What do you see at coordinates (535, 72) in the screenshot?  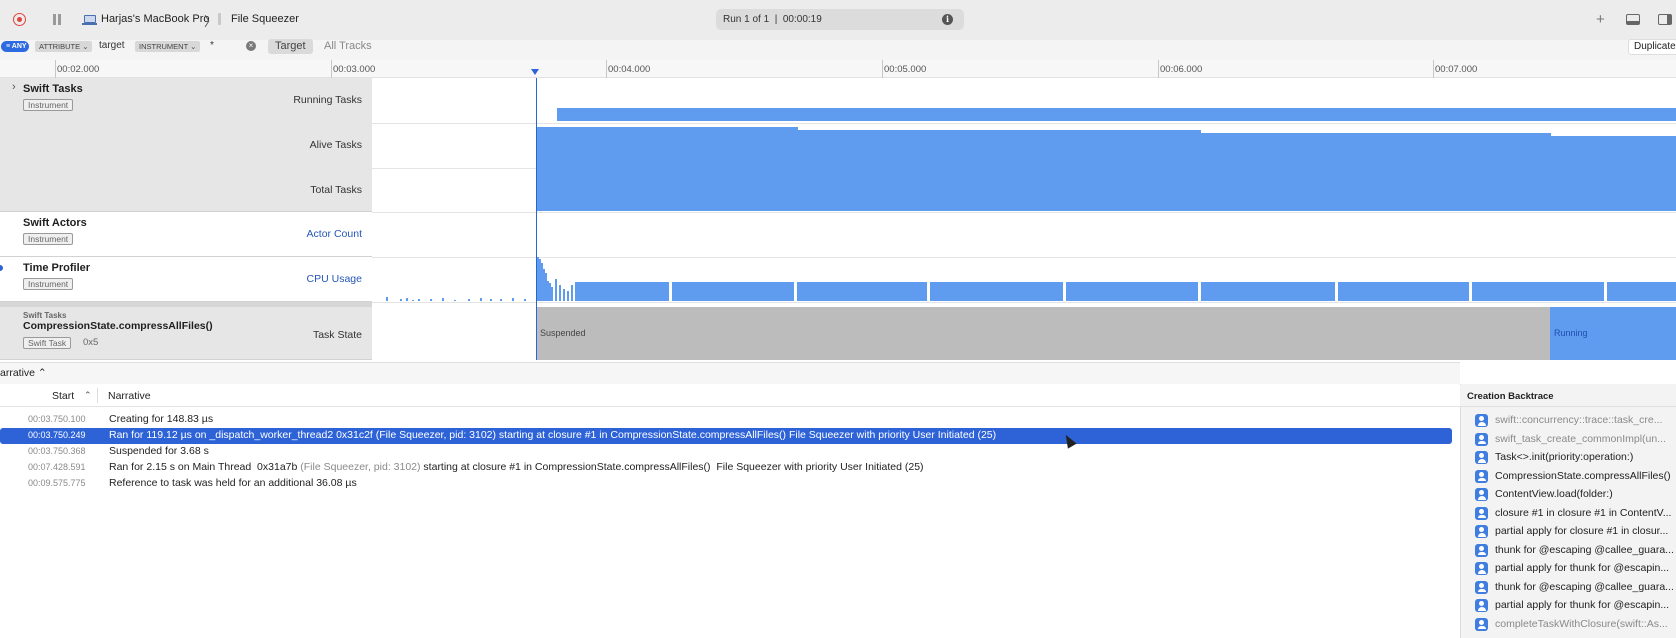 I see `playhead-handle-icon` at bounding box center [535, 72].